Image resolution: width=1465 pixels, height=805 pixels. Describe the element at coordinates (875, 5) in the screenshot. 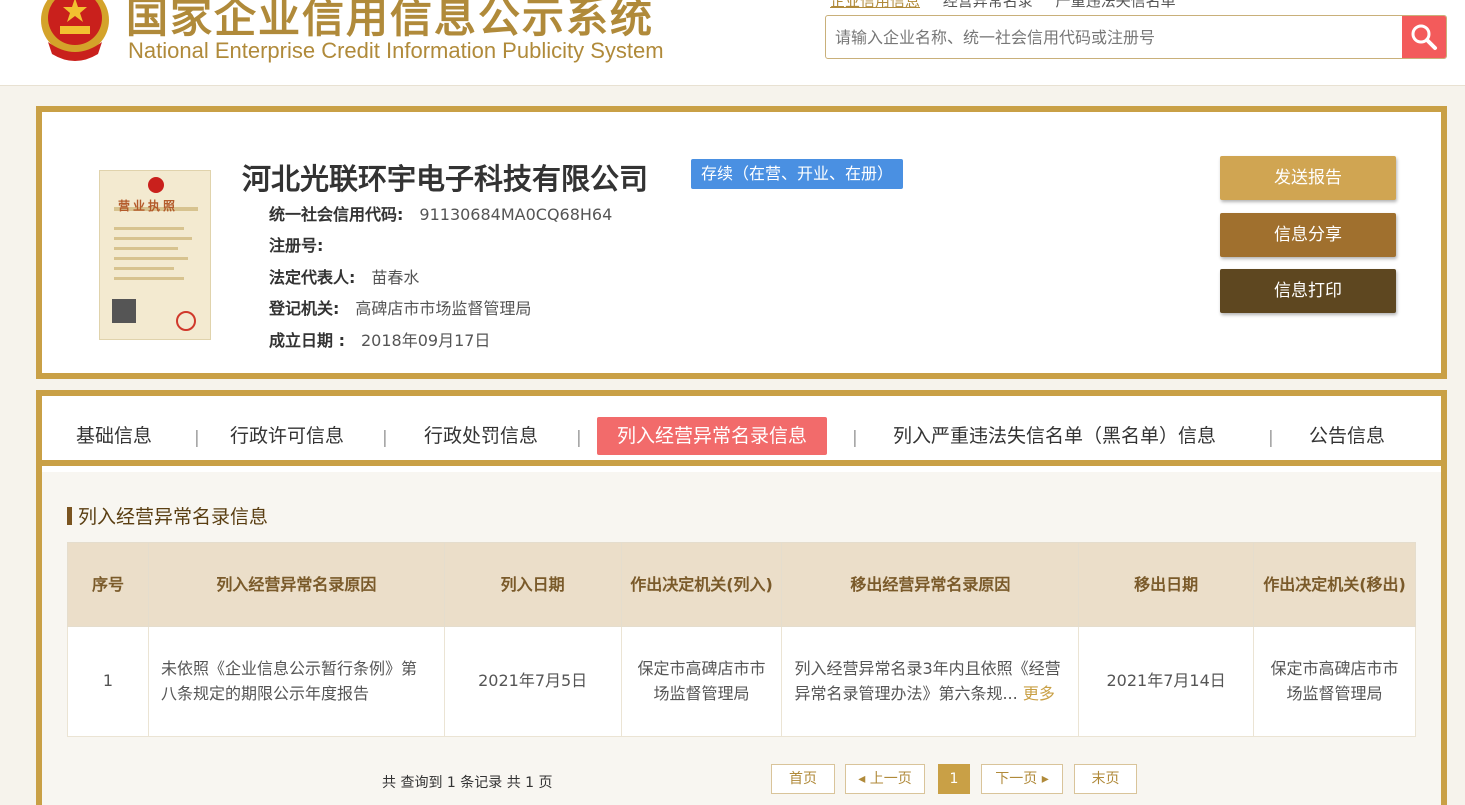

I see `top-link-credit-info: 企业信用信息` at that location.